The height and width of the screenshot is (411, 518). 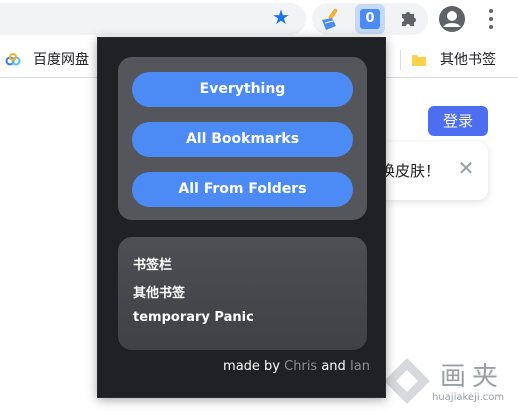 What do you see at coordinates (468, 59) in the screenshot?
I see `bookmark-other-bookmarks: 其他书签` at bounding box center [468, 59].